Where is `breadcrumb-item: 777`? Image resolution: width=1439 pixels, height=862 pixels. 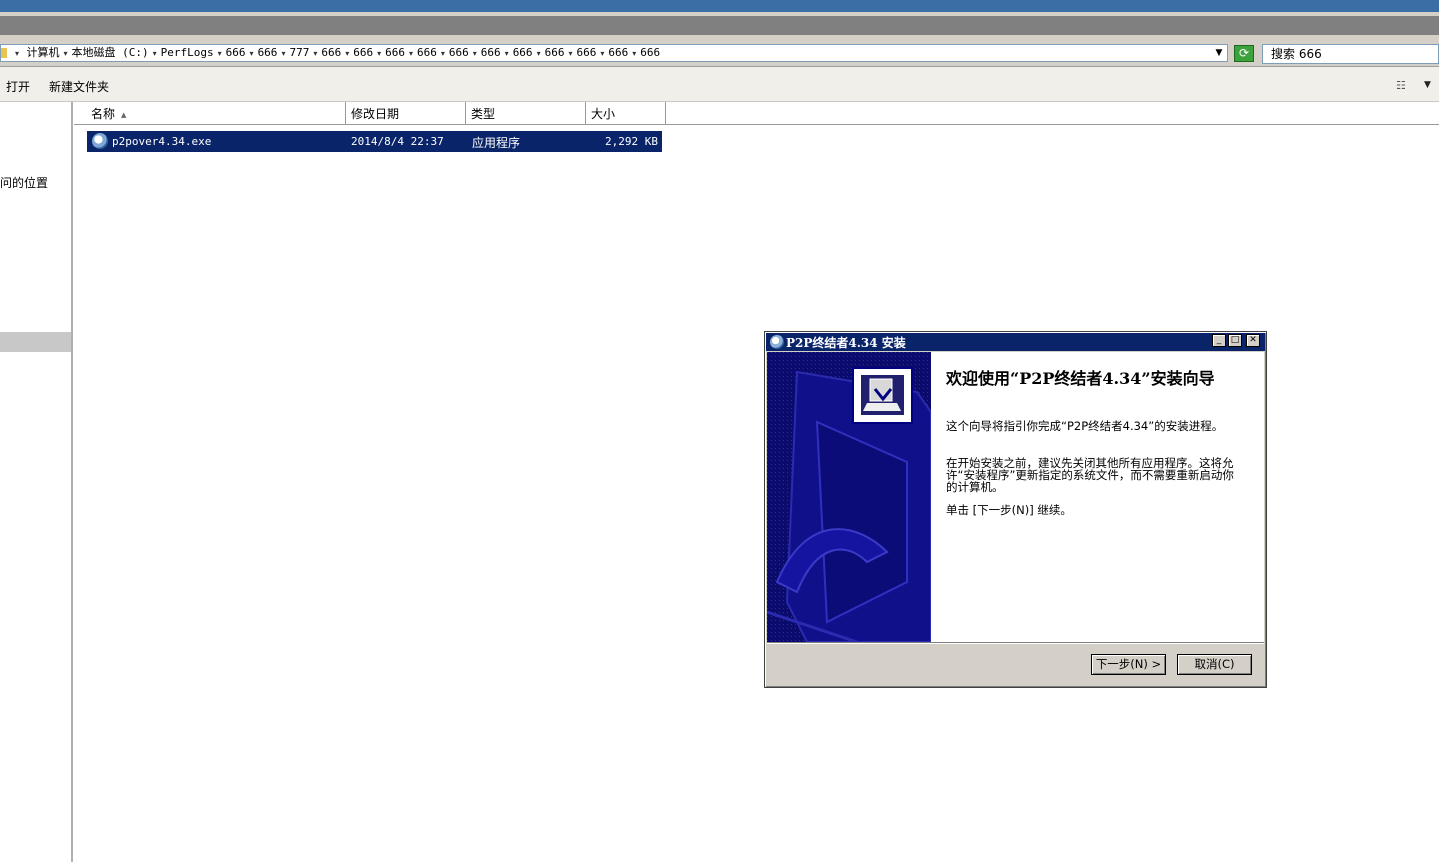 breadcrumb-item: 777 is located at coordinates (299, 52).